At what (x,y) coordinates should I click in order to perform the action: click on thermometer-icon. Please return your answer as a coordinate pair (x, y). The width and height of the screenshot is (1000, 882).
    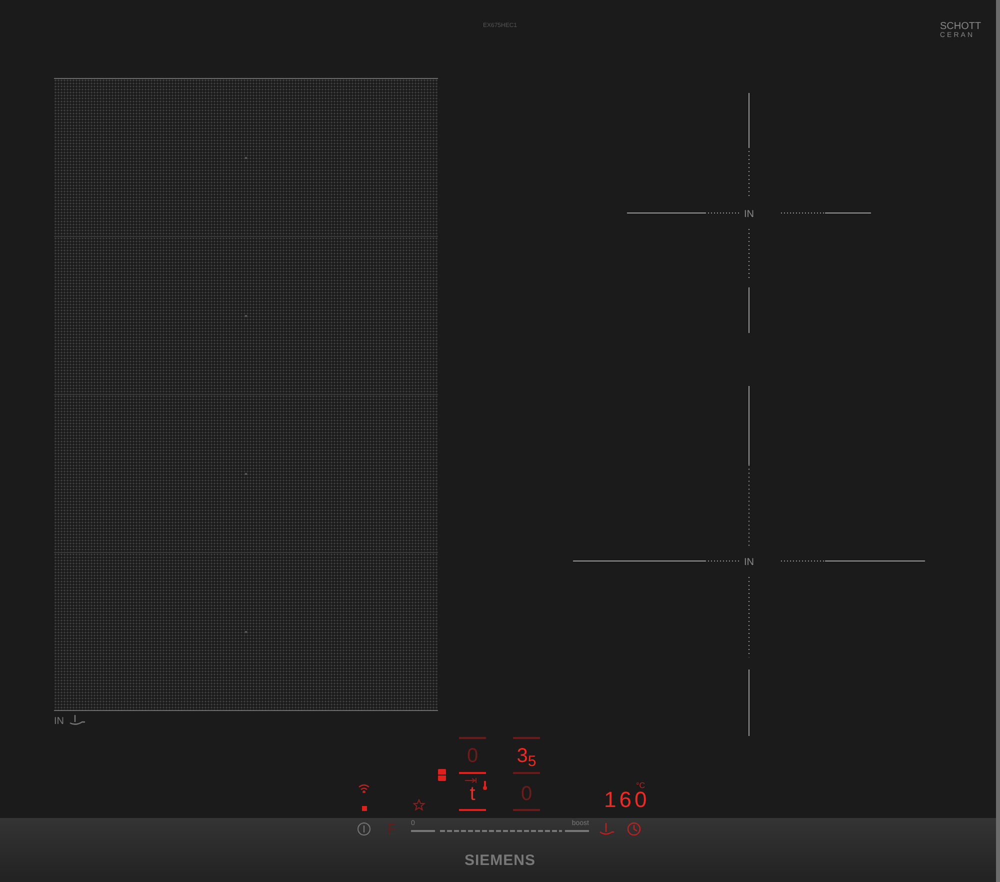
    Looking at the image, I should click on (485, 785).